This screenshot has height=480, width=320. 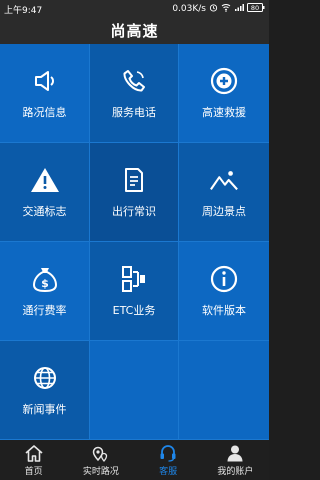 I want to click on tile-label: 交通标志, so click(x=44, y=211).